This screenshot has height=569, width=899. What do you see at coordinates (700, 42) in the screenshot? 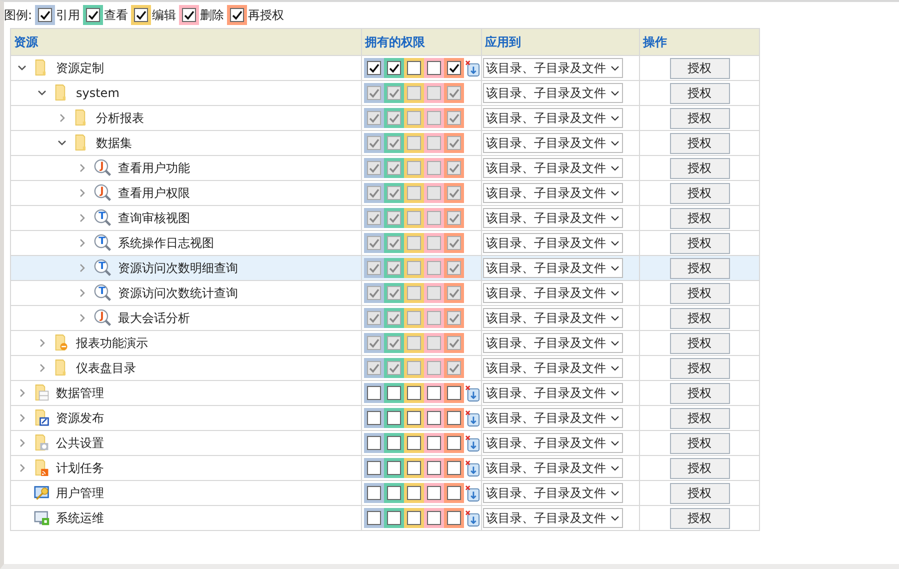
I see `column-header: 操作` at bounding box center [700, 42].